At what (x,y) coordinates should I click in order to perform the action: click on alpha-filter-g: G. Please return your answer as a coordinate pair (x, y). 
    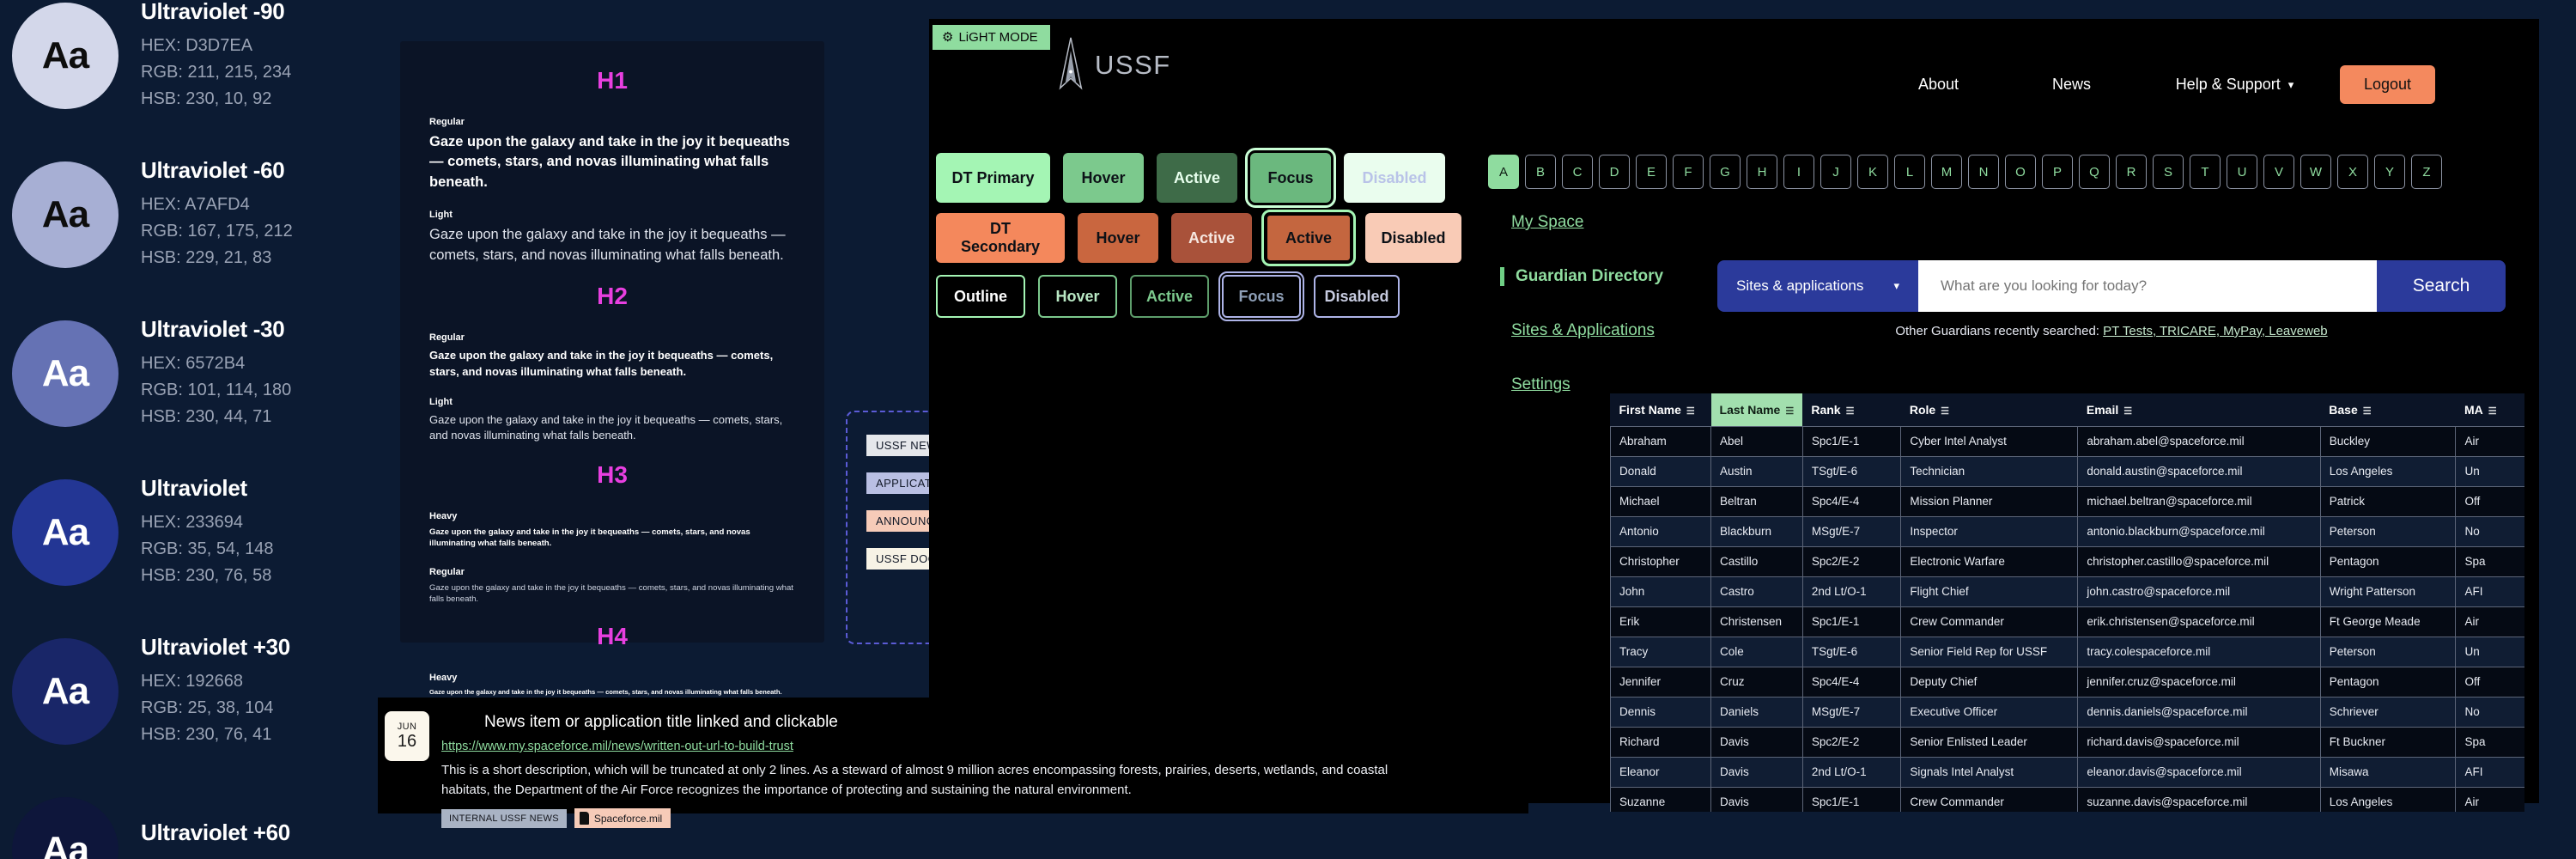
    Looking at the image, I should click on (1726, 172).